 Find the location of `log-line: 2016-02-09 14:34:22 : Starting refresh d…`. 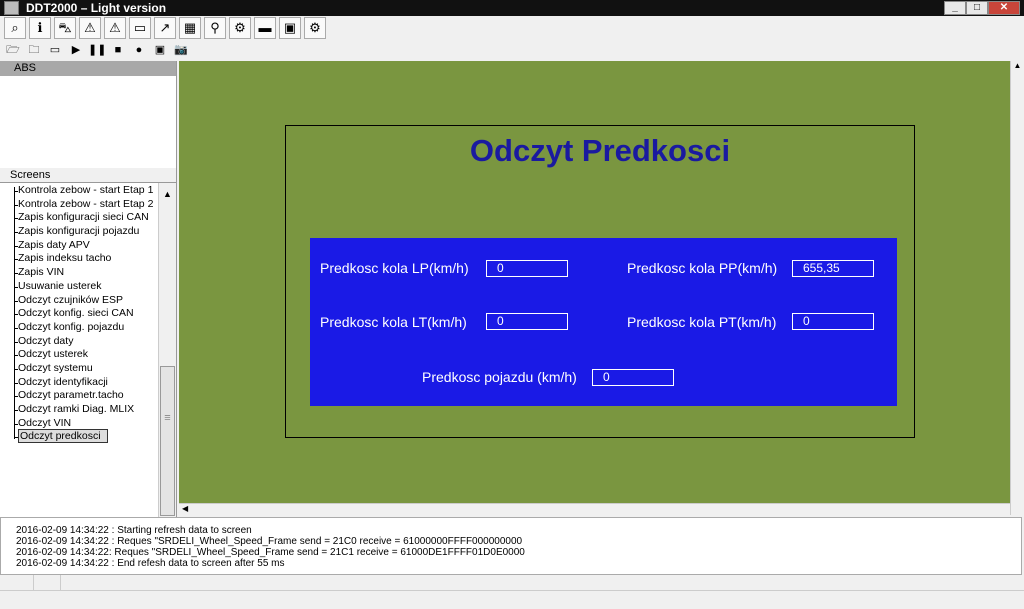

log-line: 2016-02-09 14:34:22 : Starting refresh d… is located at coordinates (134, 530).